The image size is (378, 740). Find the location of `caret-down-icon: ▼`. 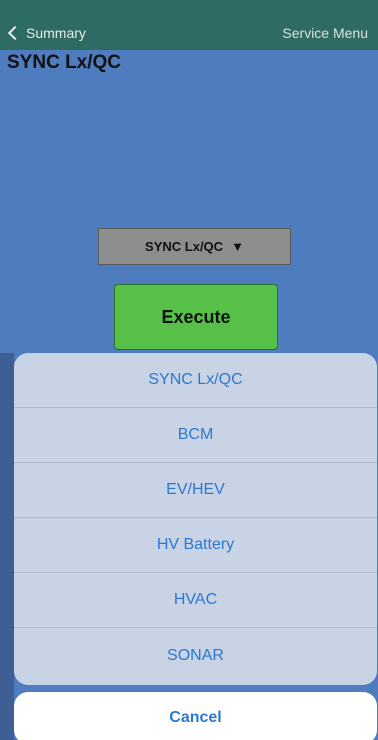

caret-down-icon: ▼ is located at coordinates (237, 246).